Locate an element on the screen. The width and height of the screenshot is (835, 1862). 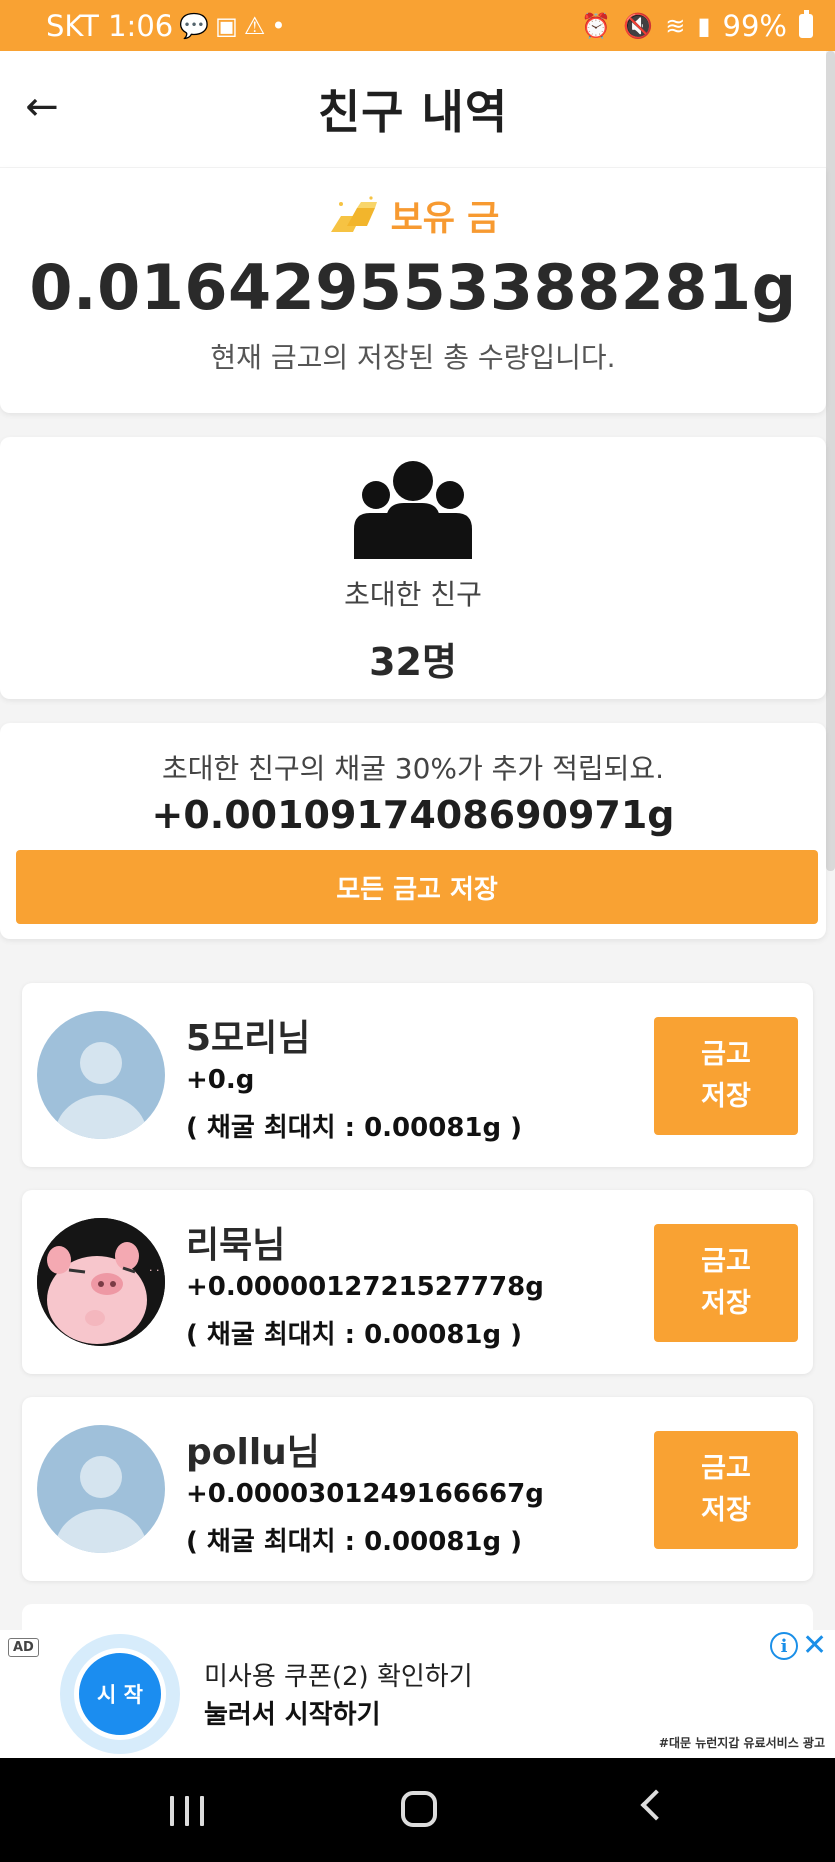
battery-percent: 99% is located at coordinates (754, 25).